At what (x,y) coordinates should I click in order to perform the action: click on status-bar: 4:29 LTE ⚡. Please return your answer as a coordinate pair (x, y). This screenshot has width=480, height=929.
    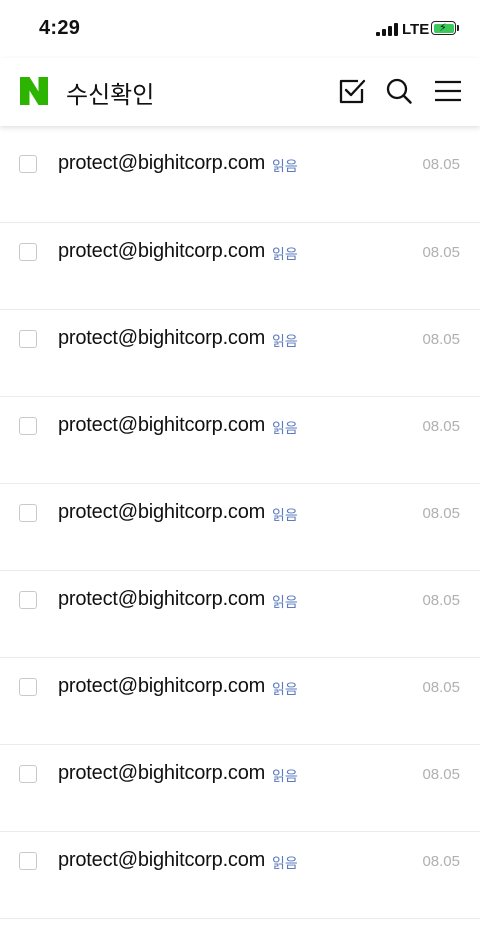
    Looking at the image, I should click on (240, 29).